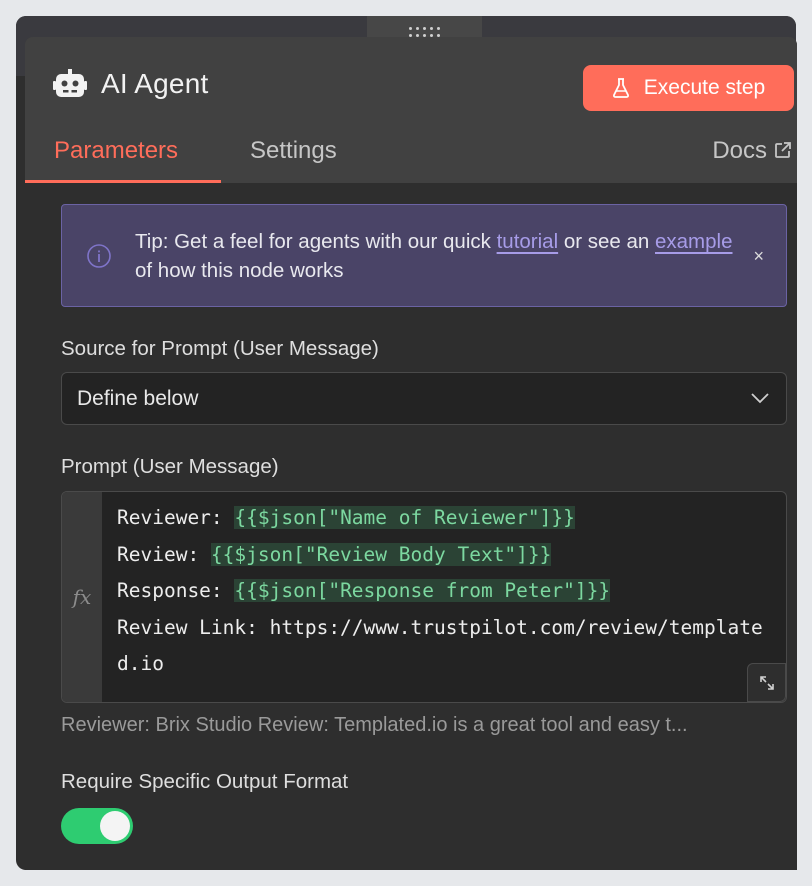  I want to click on expand-icon, so click(766, 682).